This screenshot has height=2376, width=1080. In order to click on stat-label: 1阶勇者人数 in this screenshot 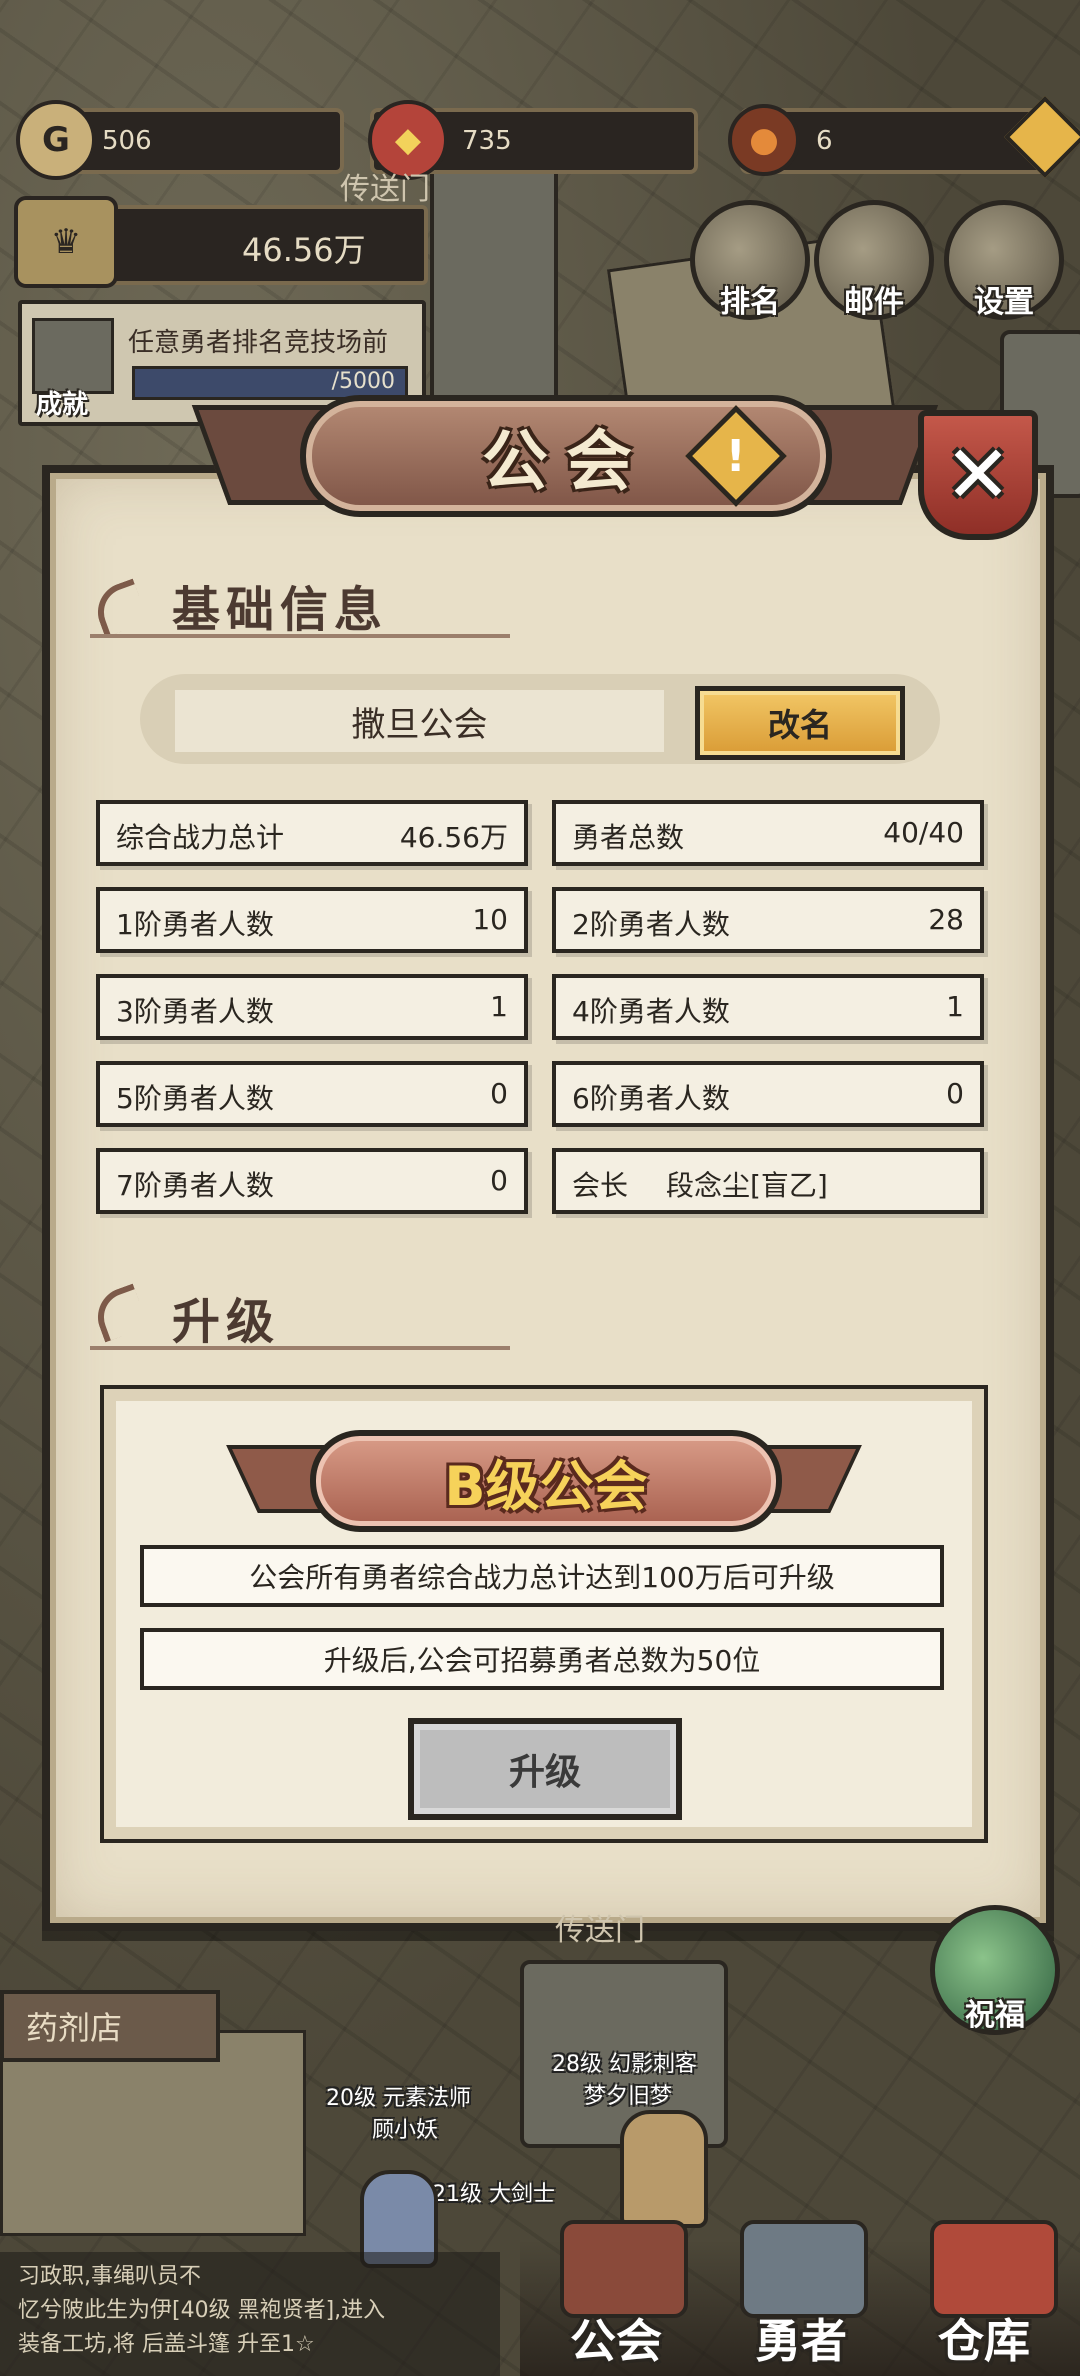, I will do `click(195, 924)`.